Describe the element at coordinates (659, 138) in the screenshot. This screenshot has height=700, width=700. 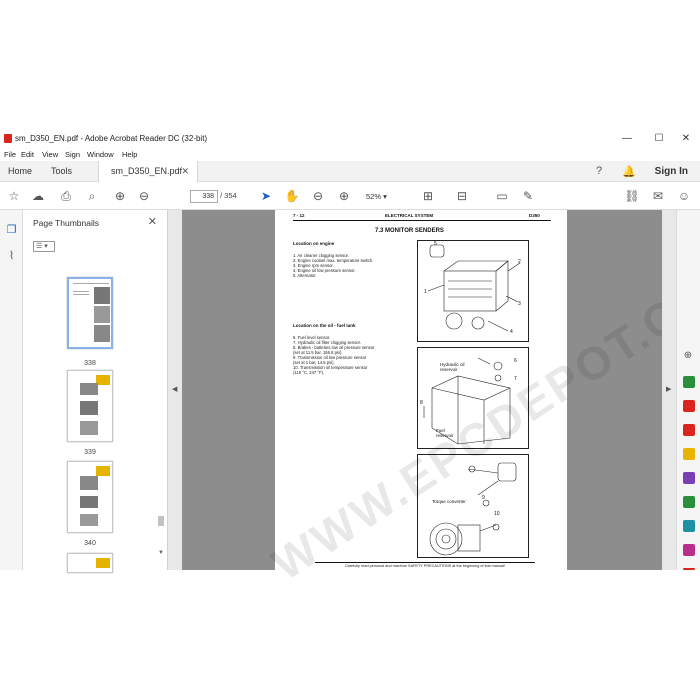
I see `maximize-button: ☐` at that location.